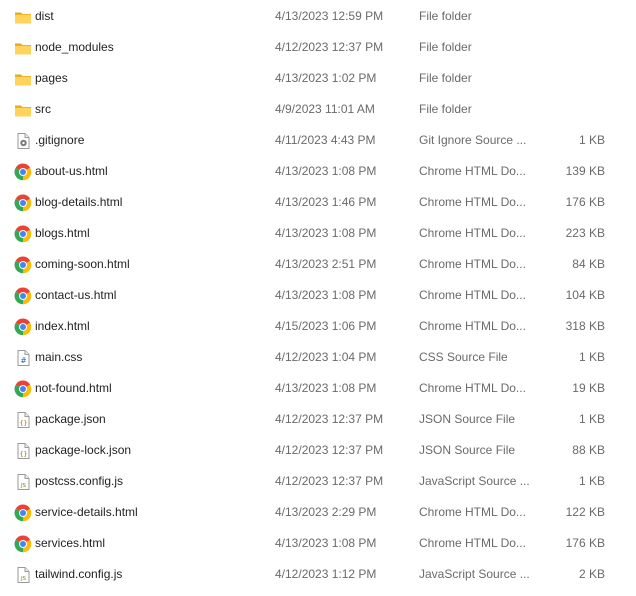 The height and width of the screenshot is (596, 636). I want to click on file-date: 4/13/2023 2:29 PM, so click(326, 512).